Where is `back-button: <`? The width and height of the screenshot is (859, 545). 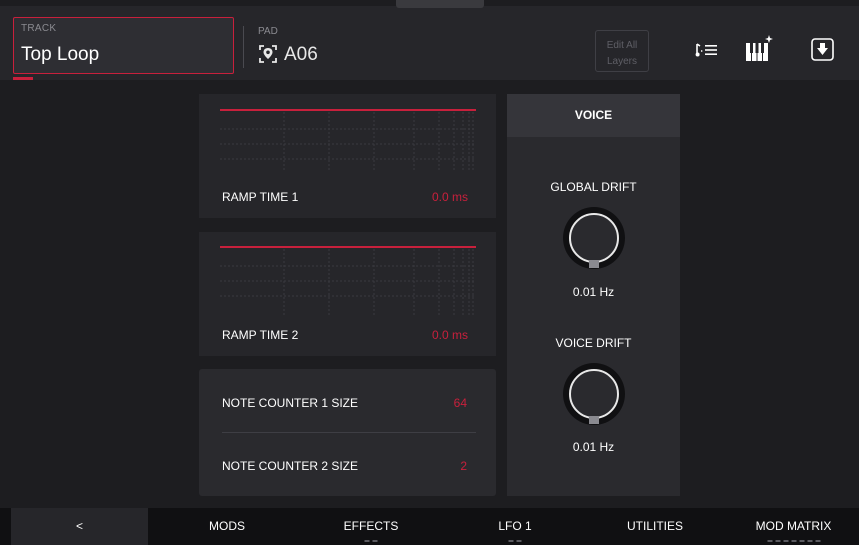 back-button: < is located at coordinates (79, 526).